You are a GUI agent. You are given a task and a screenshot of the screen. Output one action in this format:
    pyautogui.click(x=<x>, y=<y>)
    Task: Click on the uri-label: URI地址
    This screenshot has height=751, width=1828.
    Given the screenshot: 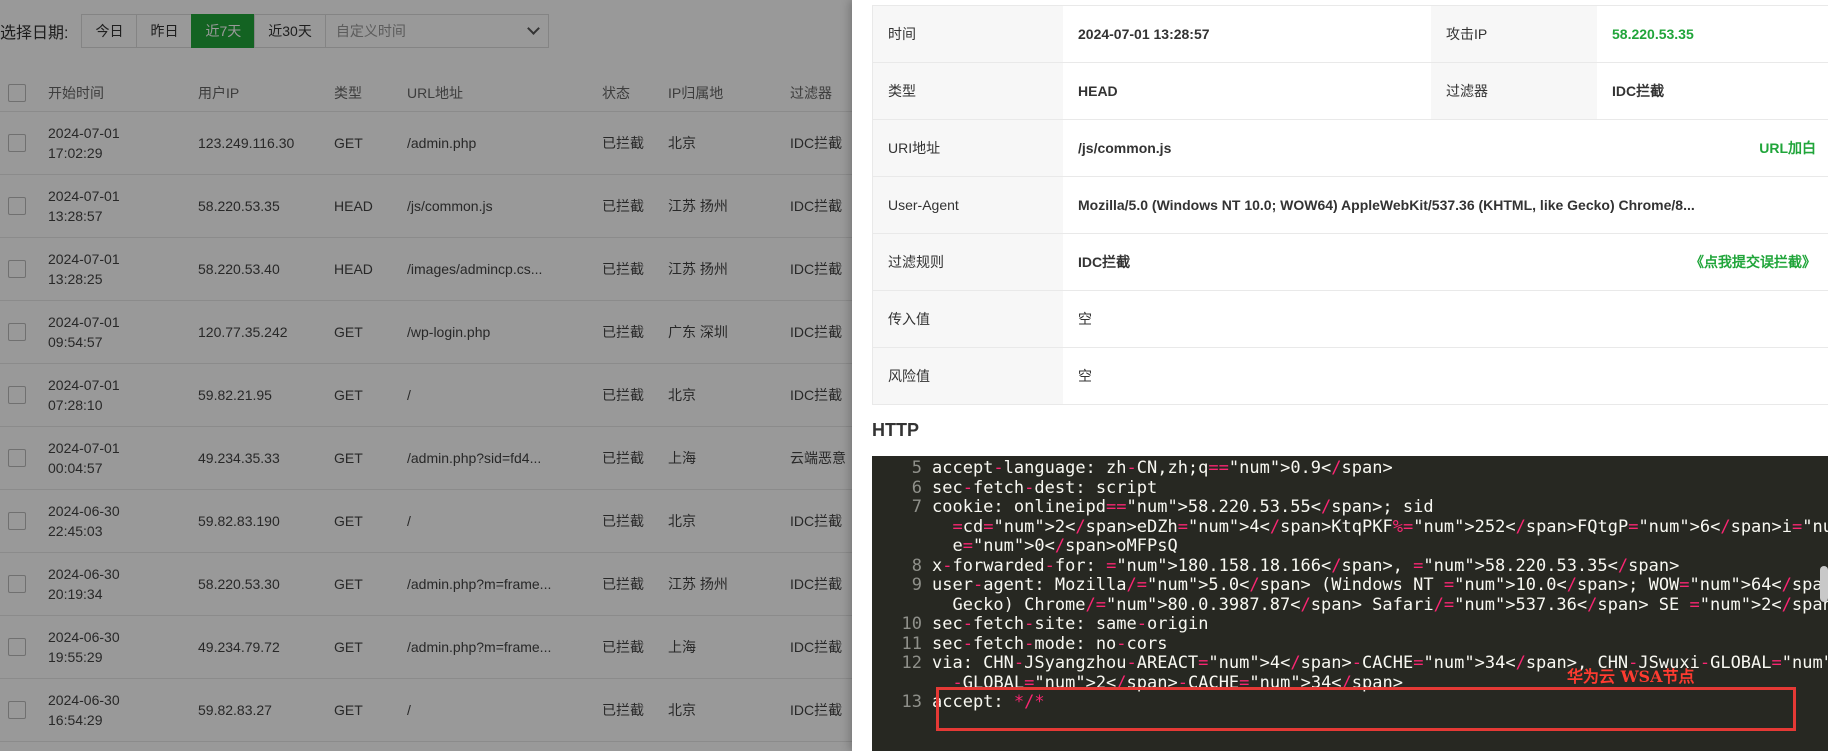 What is the action you would take?
    pyautogui.click(x=968, y=148)
    